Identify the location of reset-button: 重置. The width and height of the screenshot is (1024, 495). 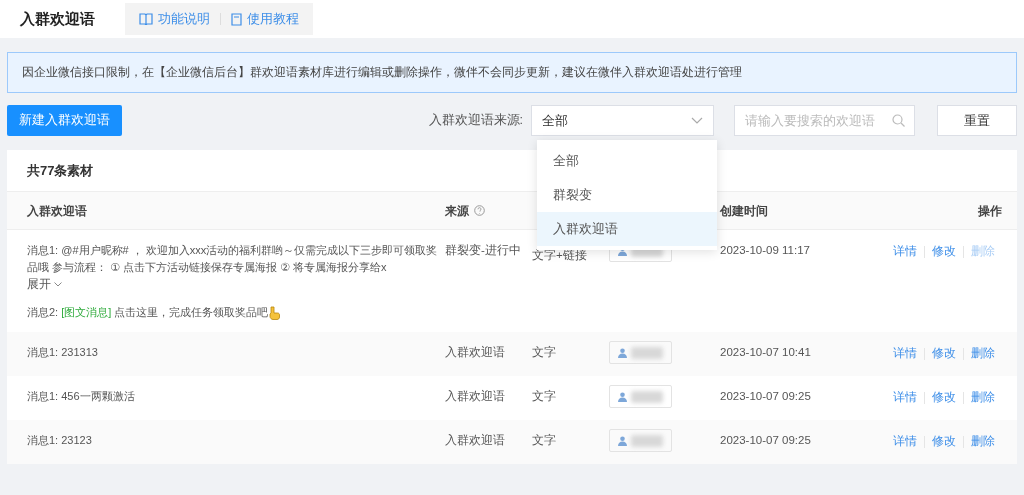
(977, 121).